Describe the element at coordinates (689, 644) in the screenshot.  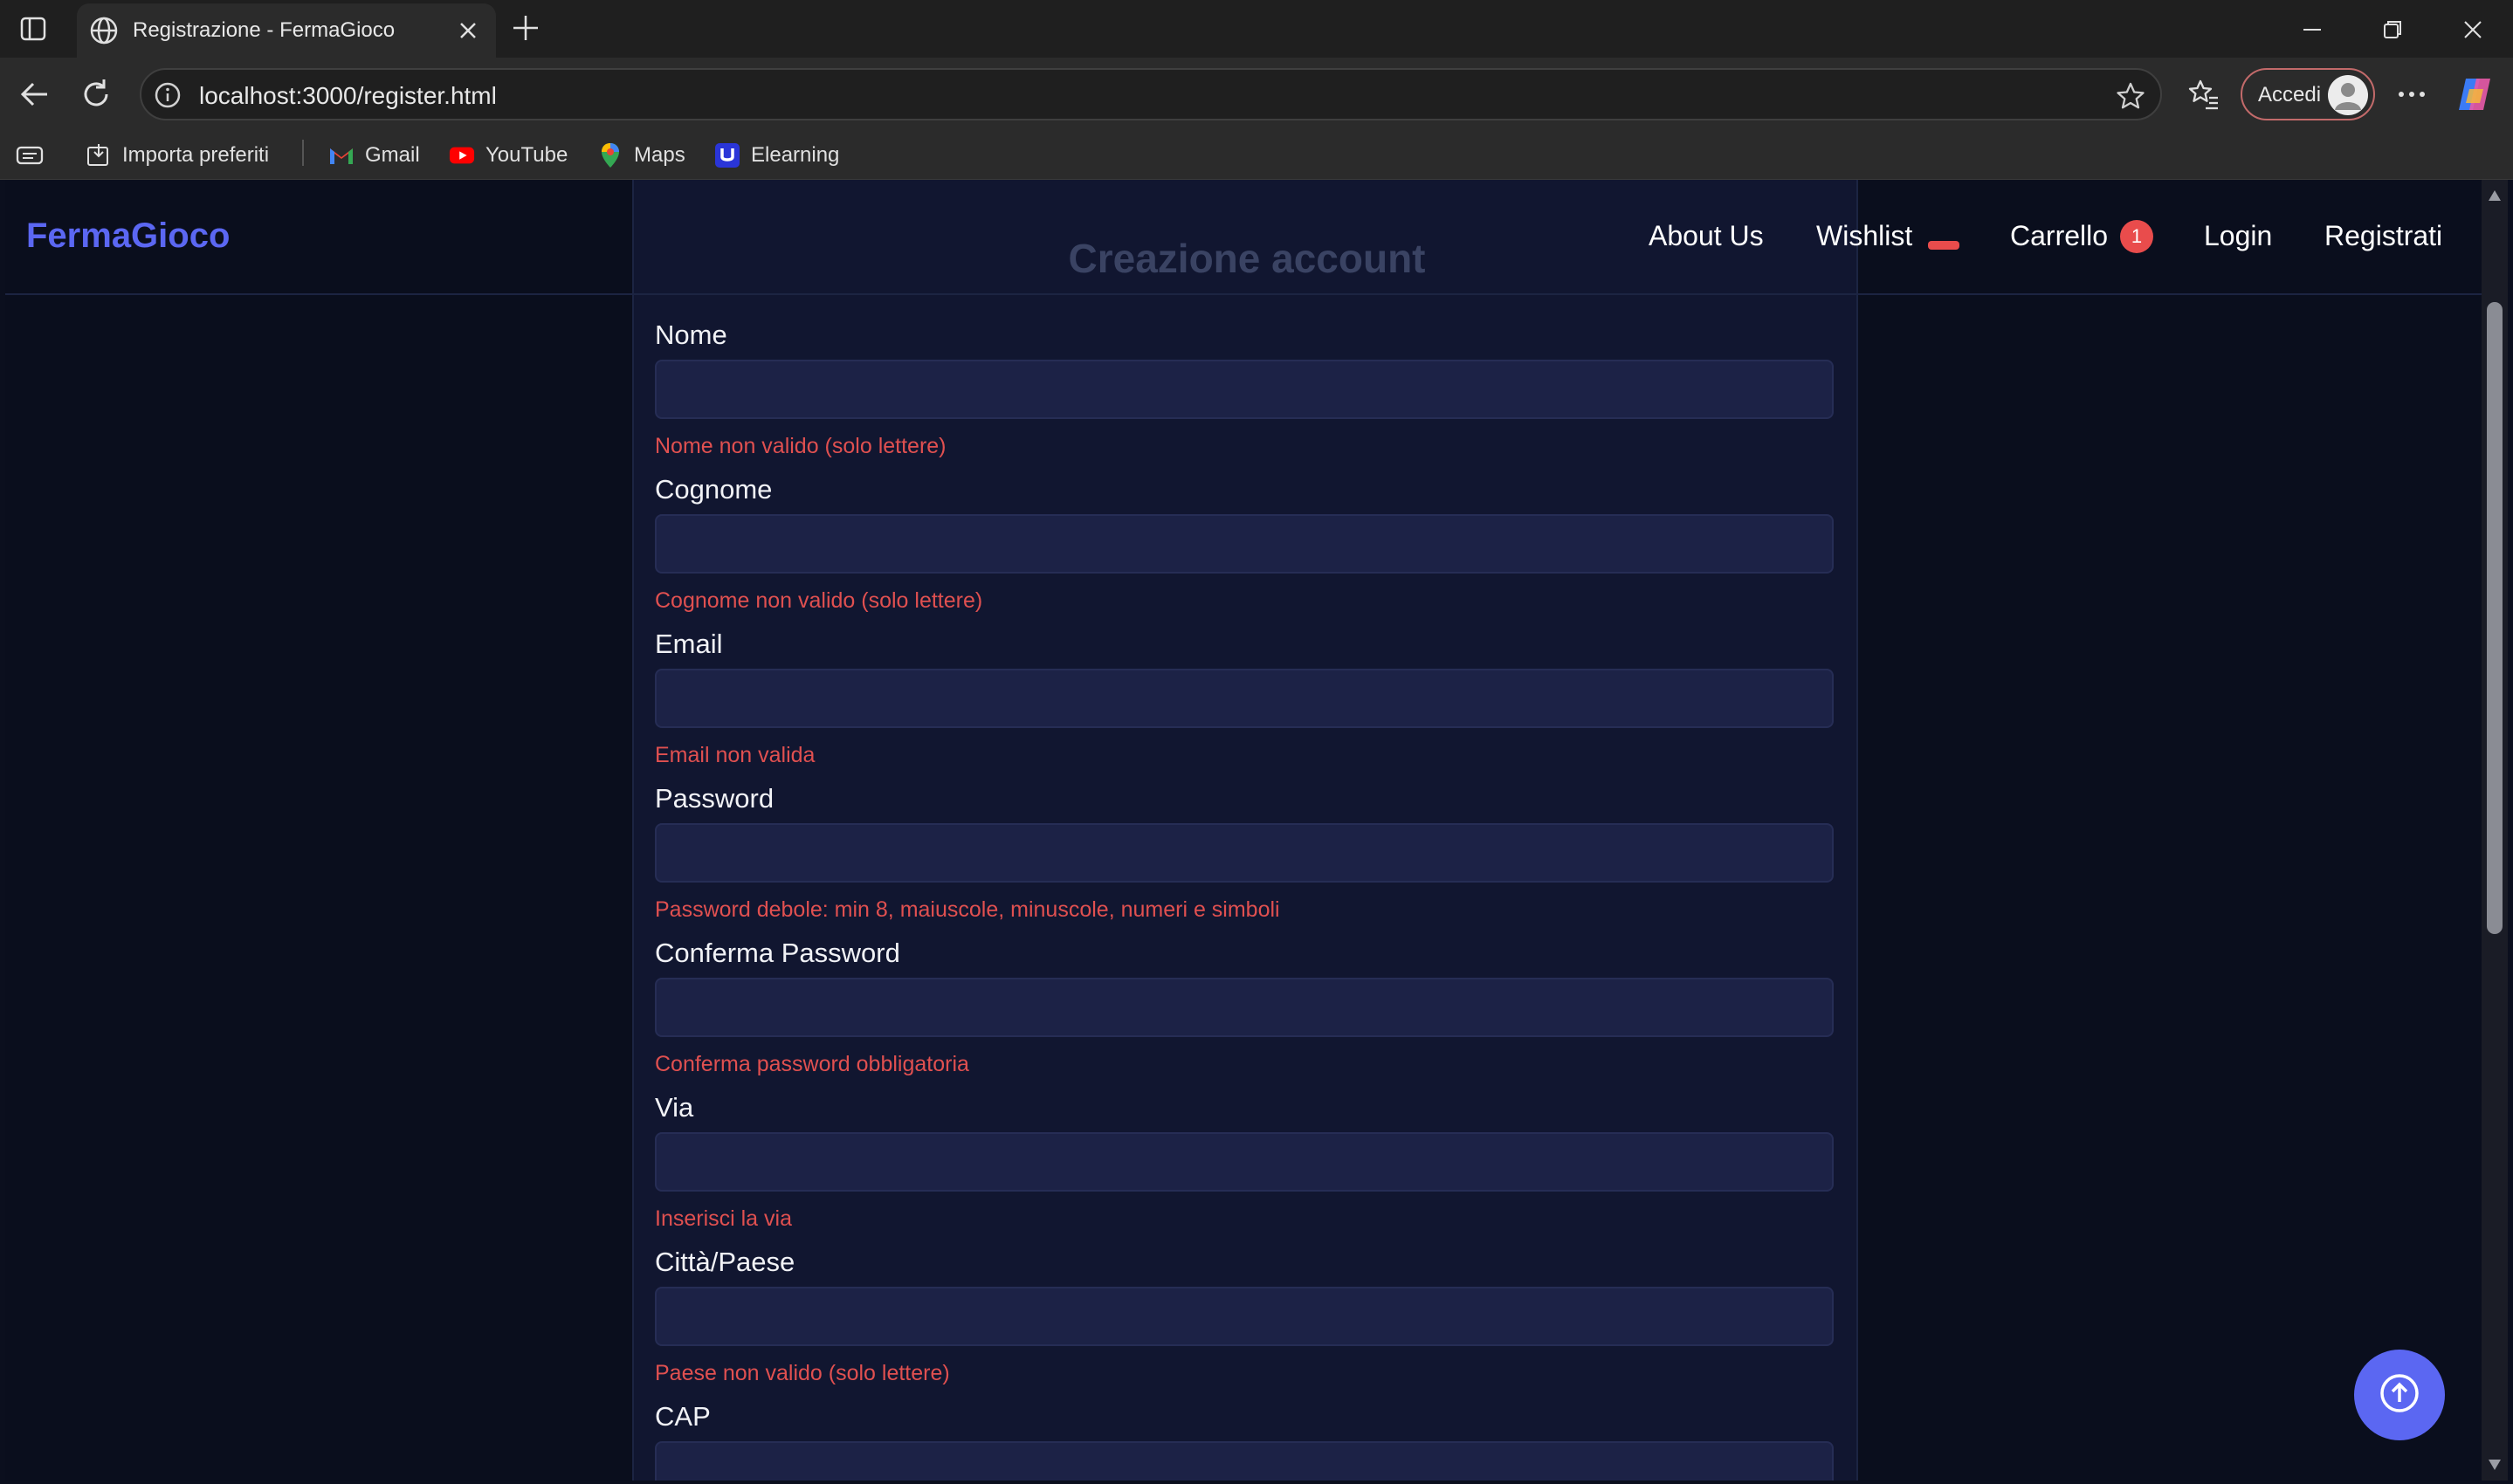
I see `field-label: Email` at that location.